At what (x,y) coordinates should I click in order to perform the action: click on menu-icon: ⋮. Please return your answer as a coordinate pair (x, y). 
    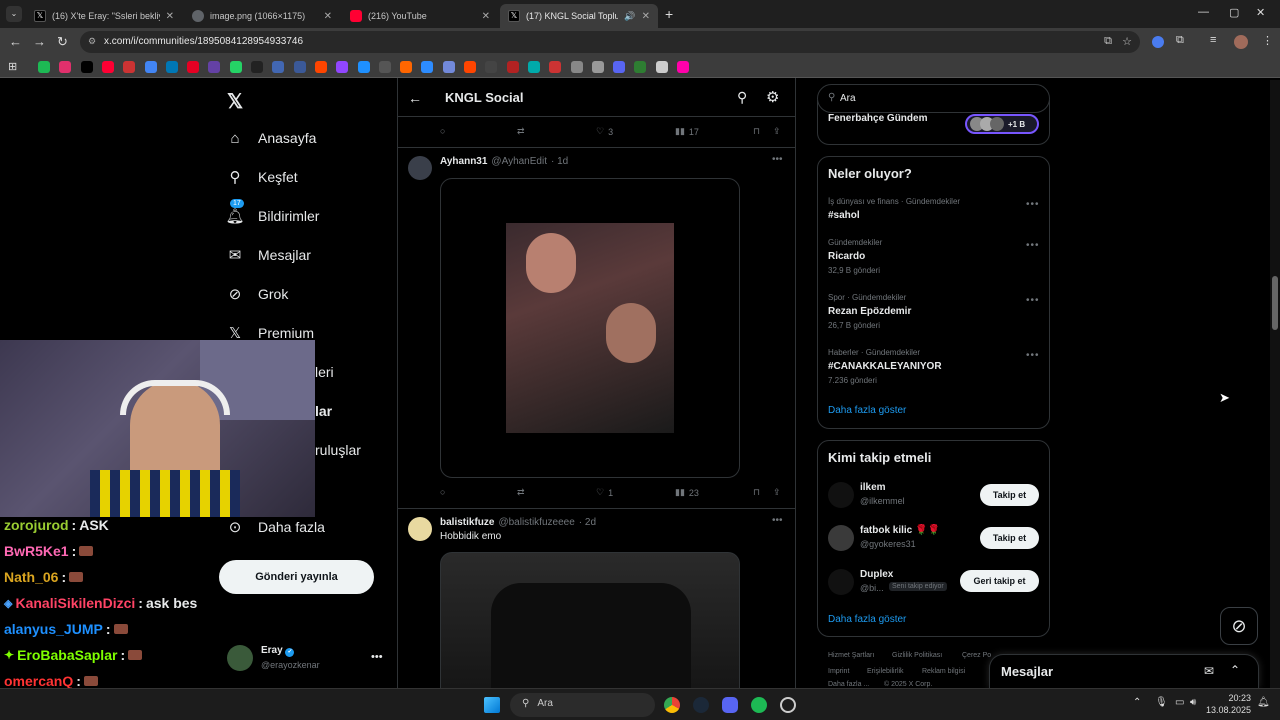
    Looking at the image, I should click on (1267, 40).